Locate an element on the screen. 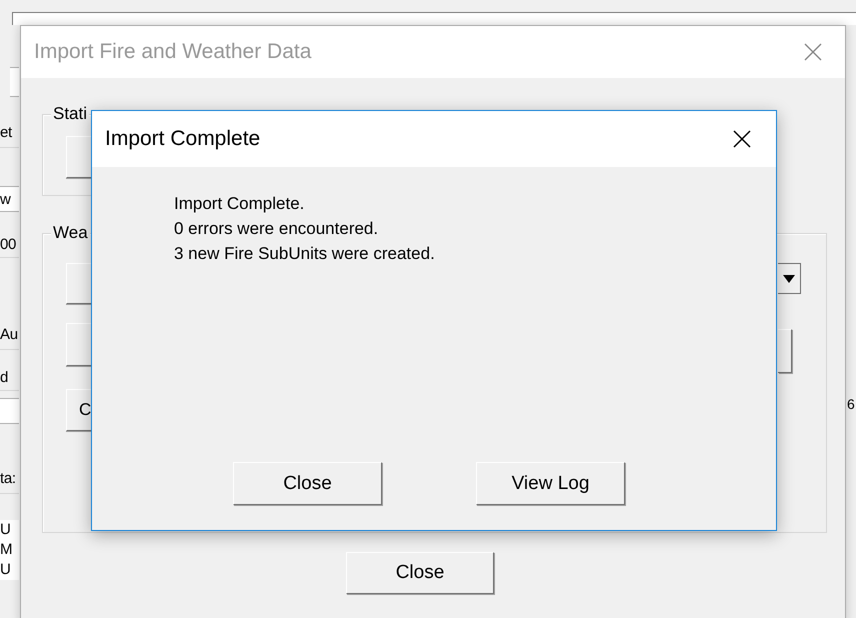  field-label: Au is located at coordinates (9, 336).